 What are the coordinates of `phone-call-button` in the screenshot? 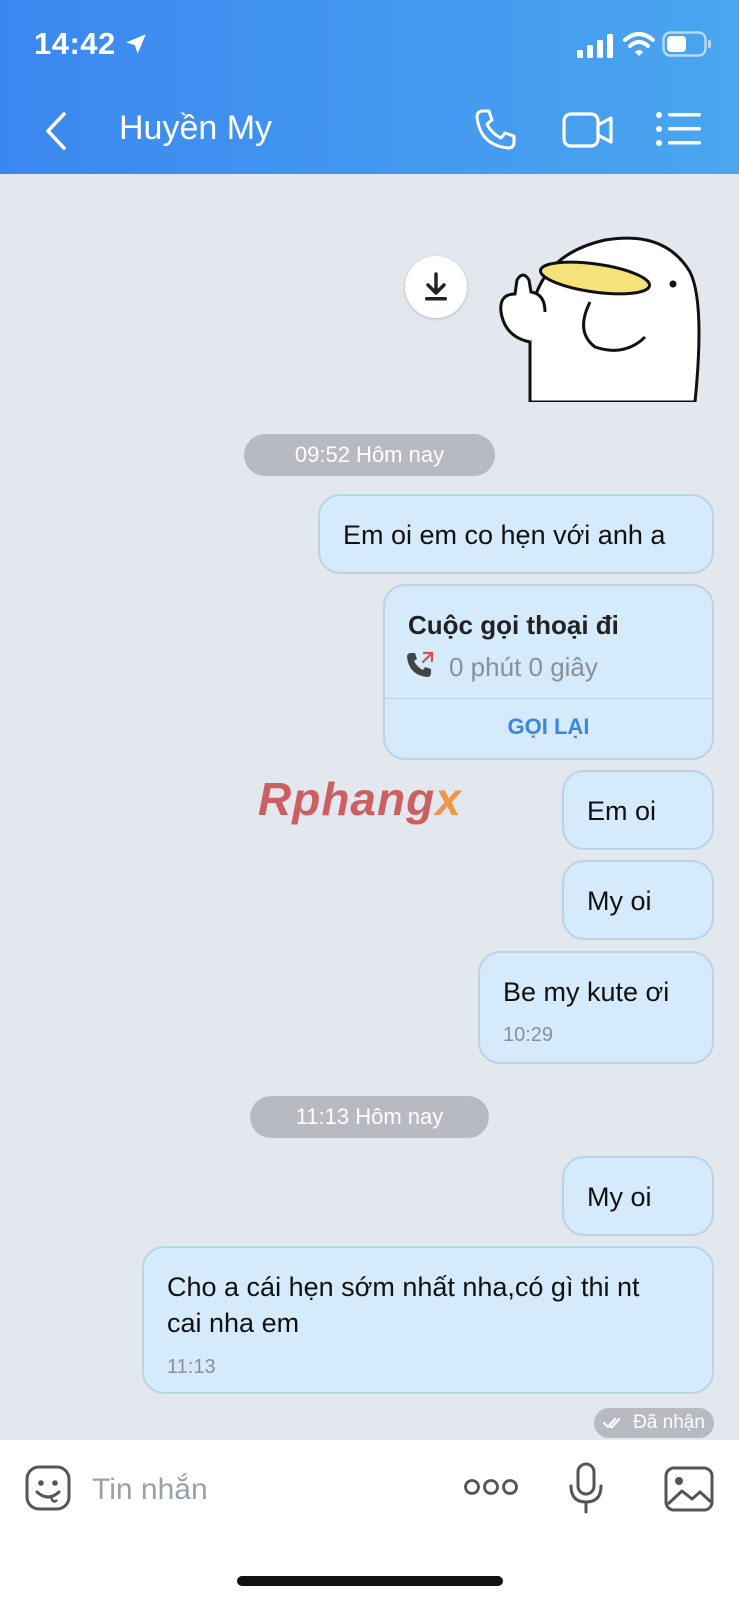 It's located at (496, 129).